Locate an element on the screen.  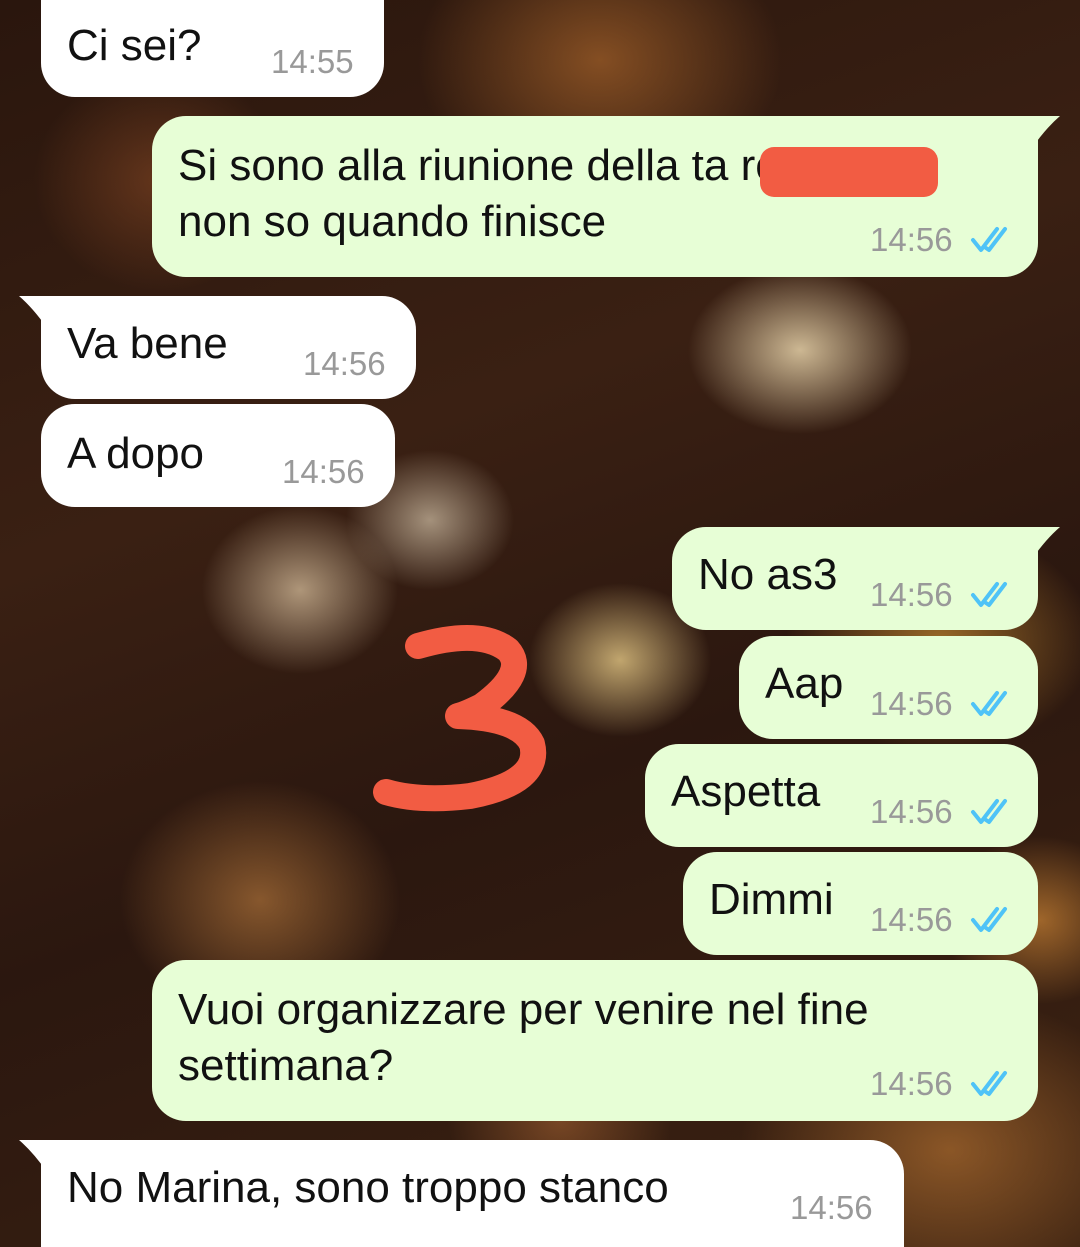
message-bubble-incoming: Va bene 14:56 is located at coordinates (217, 347).